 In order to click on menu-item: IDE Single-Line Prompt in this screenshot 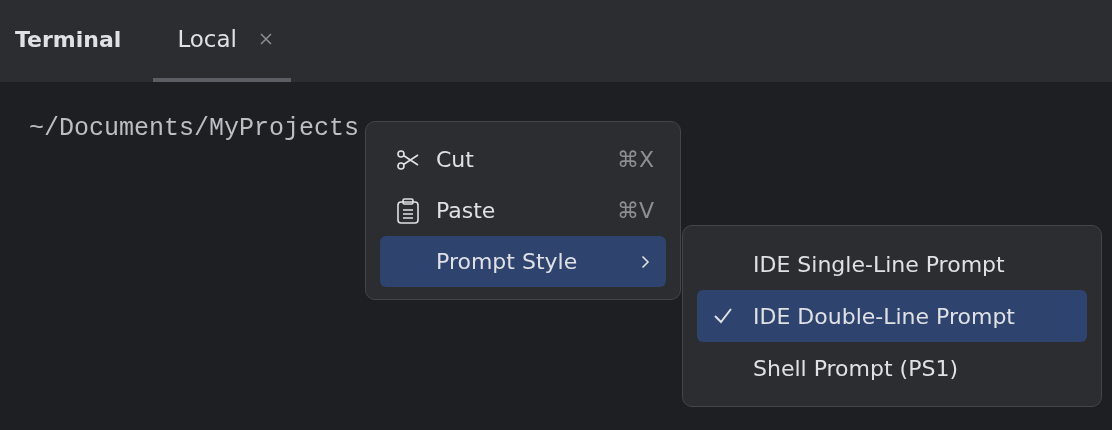, I will do `click(892, 264)`.